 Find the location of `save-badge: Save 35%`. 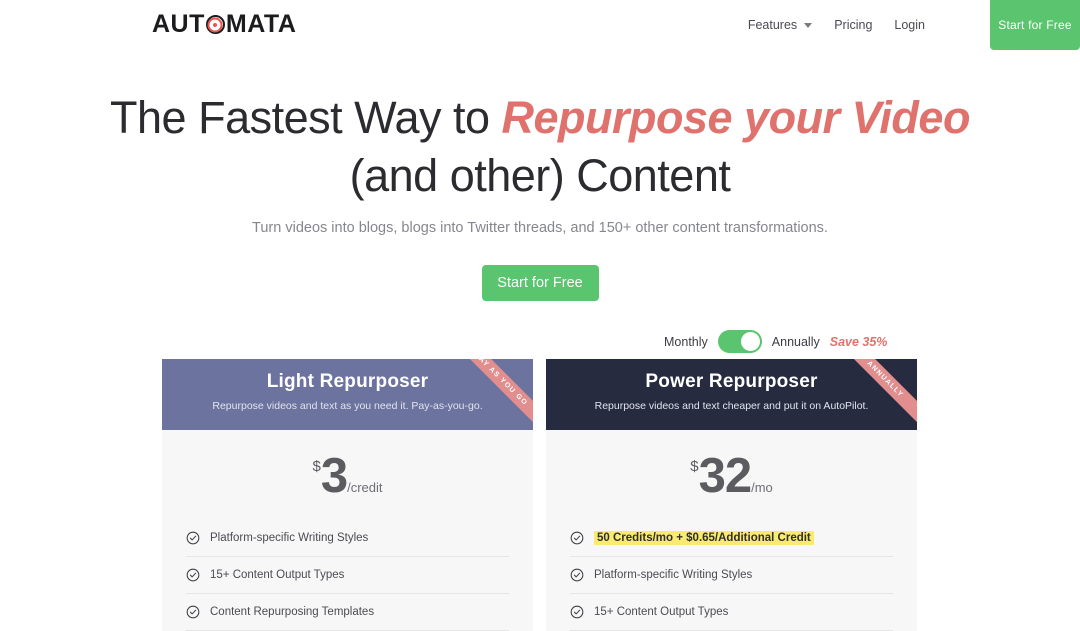

save-badge: Save 35% is located at coordinates (858, 341).